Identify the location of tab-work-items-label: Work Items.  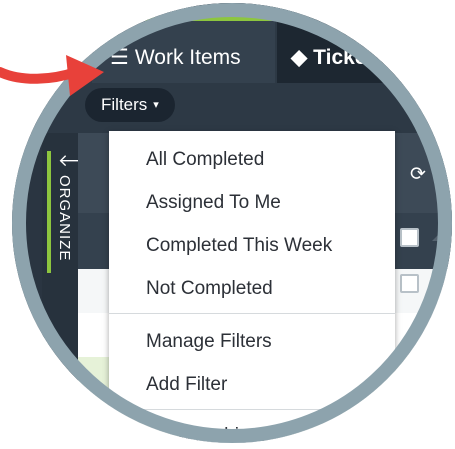
(187, 57).